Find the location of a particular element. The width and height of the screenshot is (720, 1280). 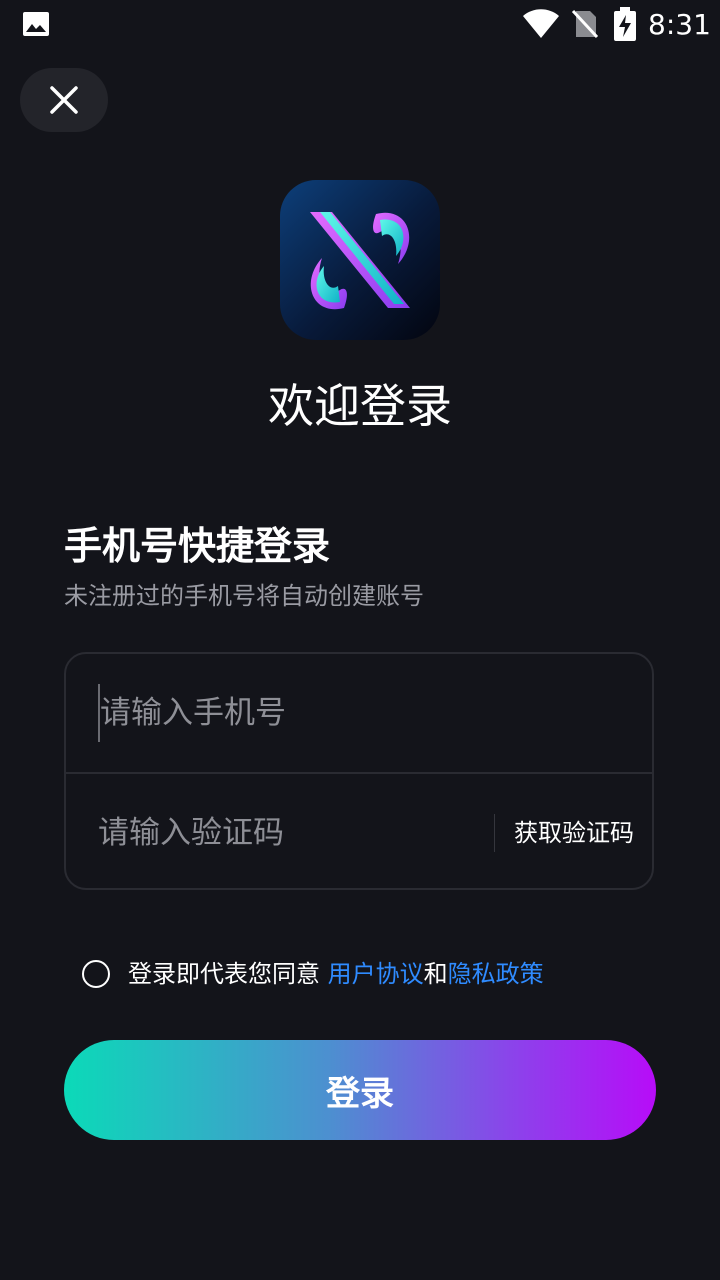

status-time: 8:31 is located at coordinates (679, 24).